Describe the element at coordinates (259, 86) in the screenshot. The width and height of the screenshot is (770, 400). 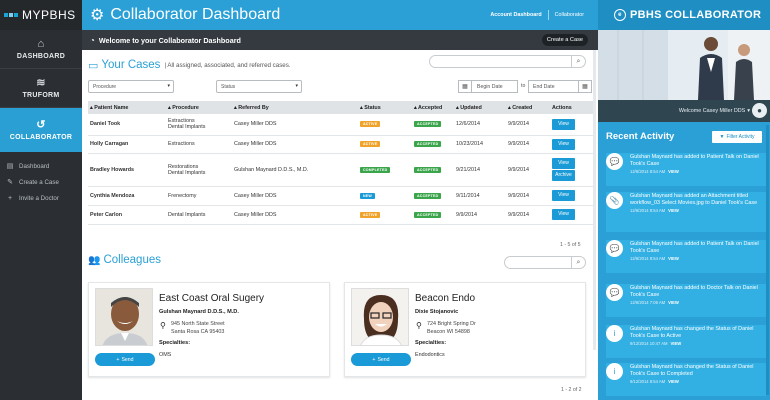
I see `status-select: Status ▾` at that location.